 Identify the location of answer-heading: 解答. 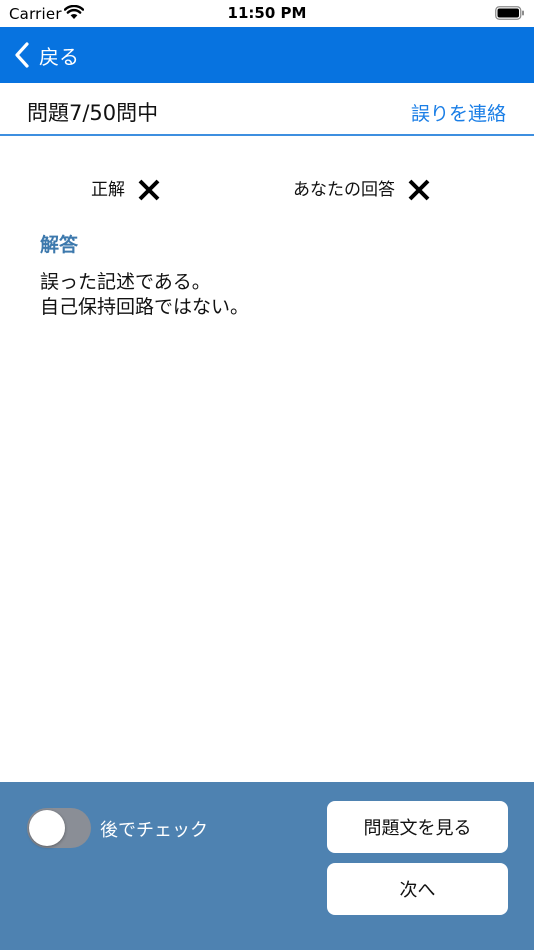
(59, 245).